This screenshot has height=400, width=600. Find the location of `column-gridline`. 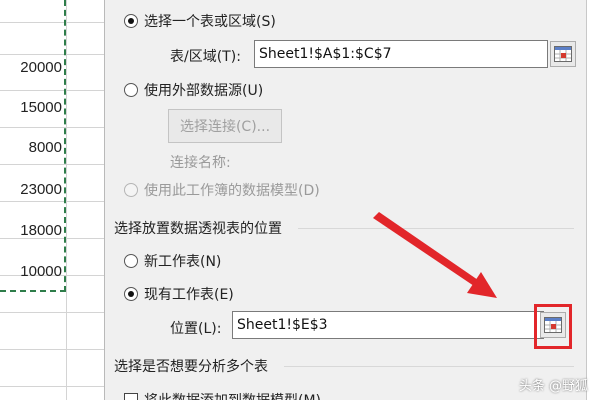

column-gridline is located at coordinates (66, 200).